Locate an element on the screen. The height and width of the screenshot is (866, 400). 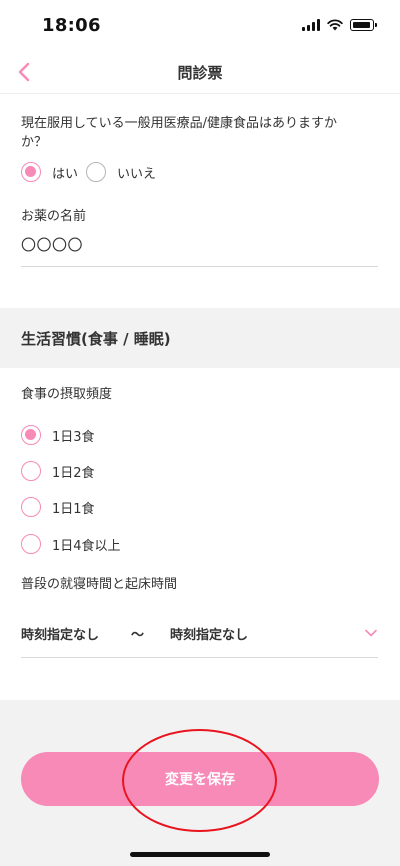
lifestyle-section-header: 生活習慣(食事 / 睡眠) is located at coordinates (200, 338).